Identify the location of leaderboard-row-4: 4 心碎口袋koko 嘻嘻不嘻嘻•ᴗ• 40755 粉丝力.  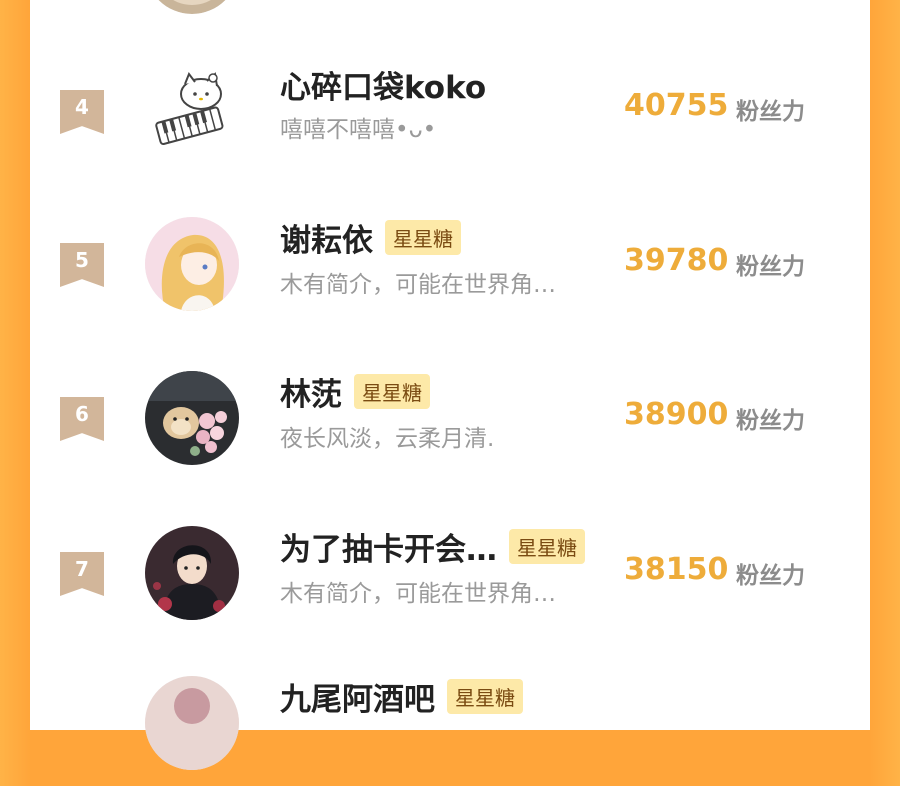
(450, 105).